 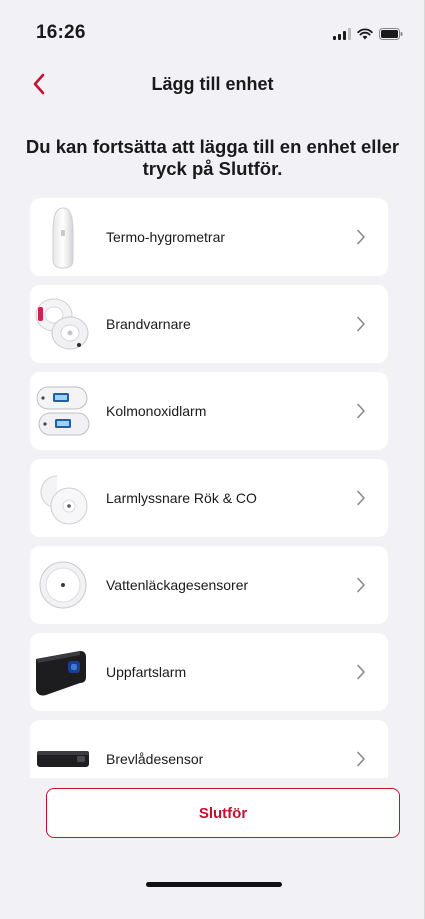 I want to click on list-item-termo-hygrometrar: Termo-hygrometrar, so click(x=209, y=237).